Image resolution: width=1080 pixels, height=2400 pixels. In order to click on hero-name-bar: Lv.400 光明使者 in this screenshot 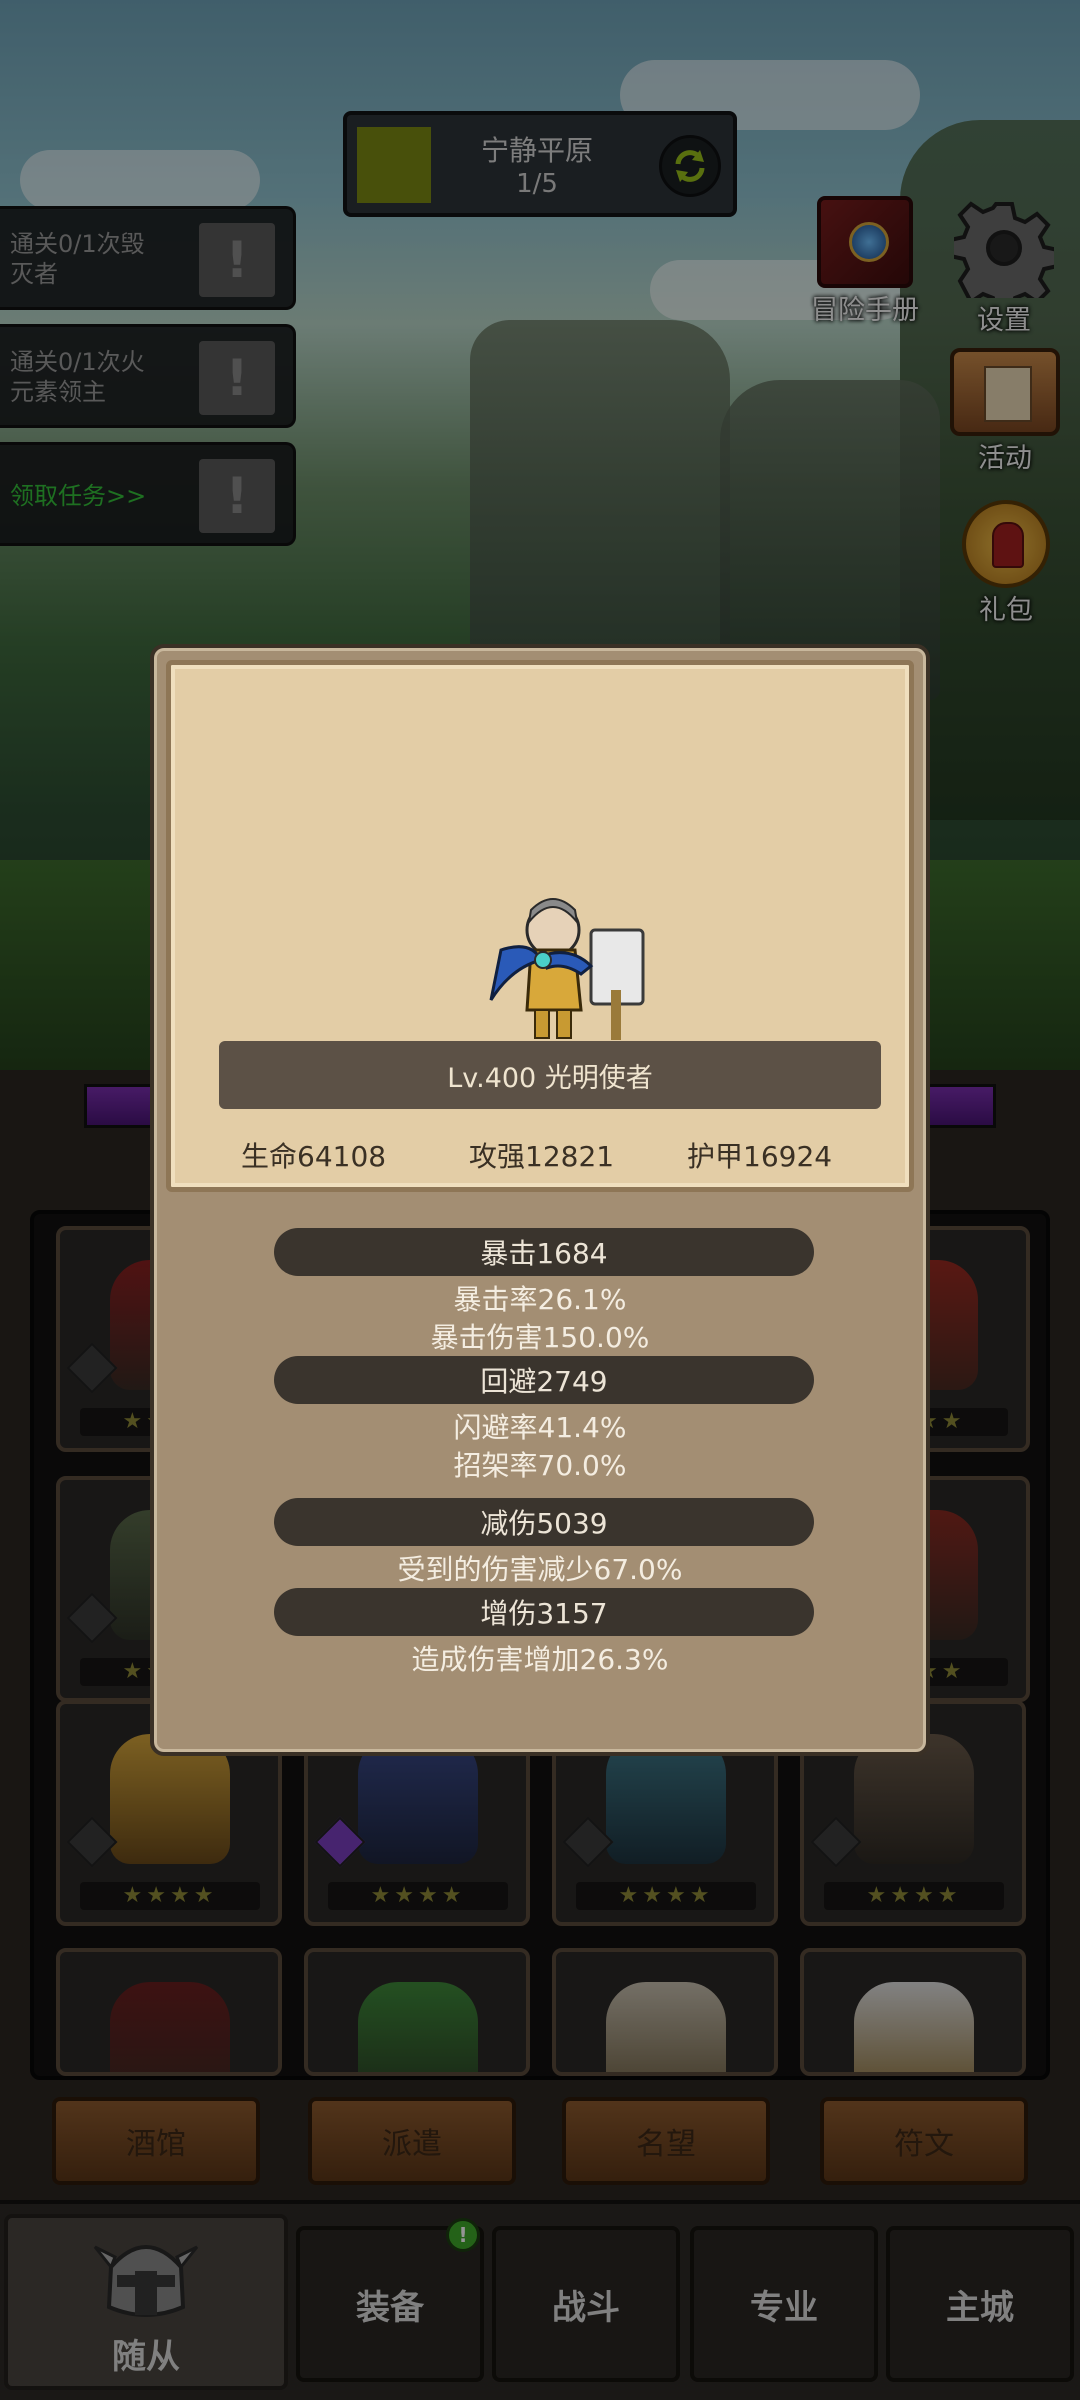, I will do `click(550, 1075)`.